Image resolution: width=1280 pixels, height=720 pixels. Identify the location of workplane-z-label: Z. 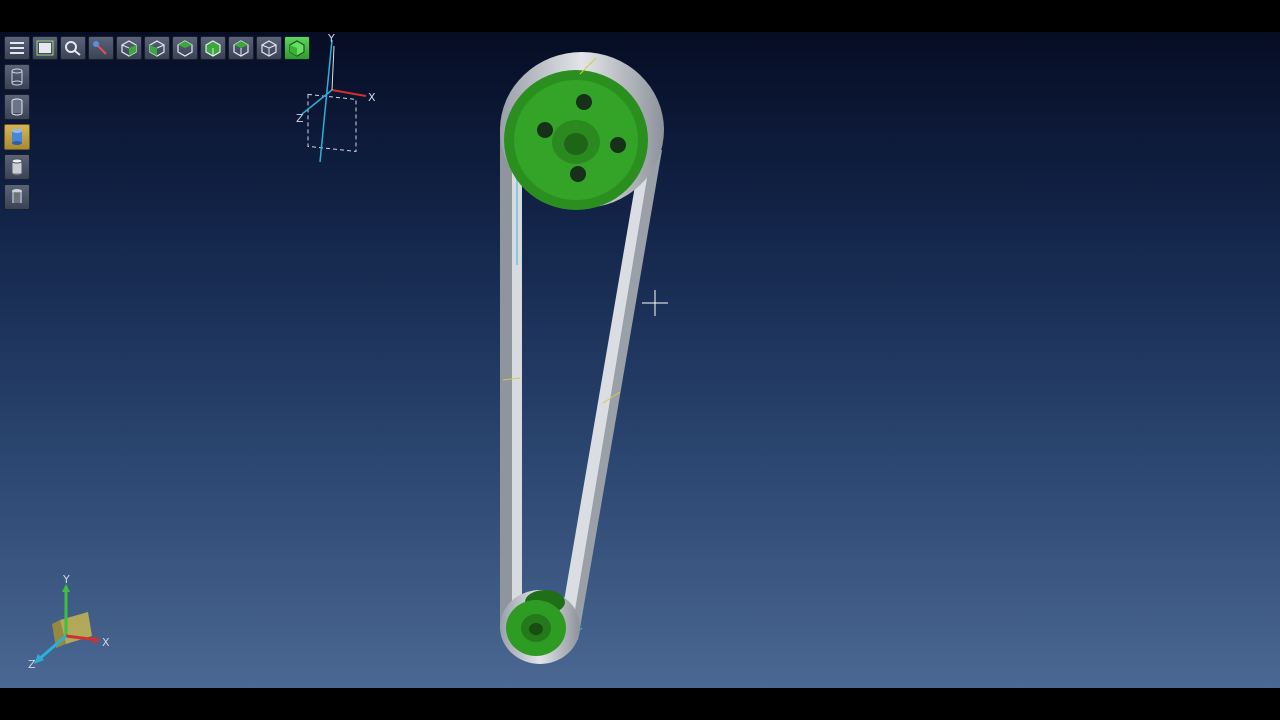
(300, 118).